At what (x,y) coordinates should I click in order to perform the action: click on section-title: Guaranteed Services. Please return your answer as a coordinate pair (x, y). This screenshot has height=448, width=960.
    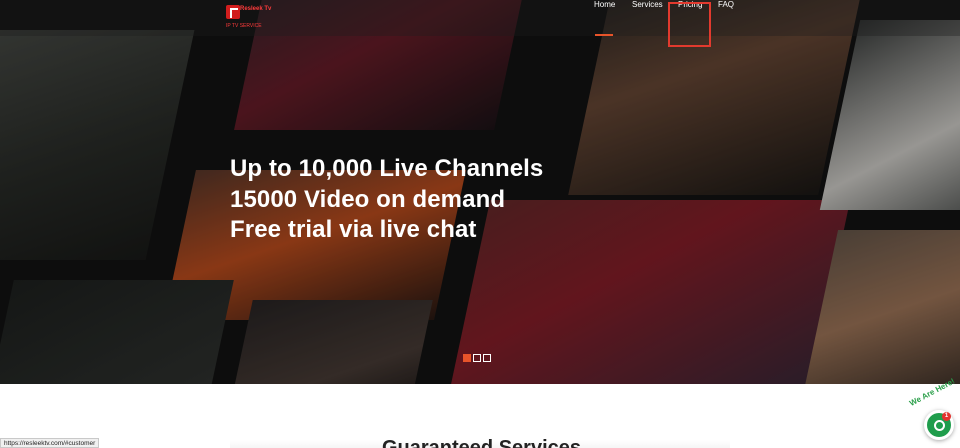
    Looking at the image, I should click on (481, 442).